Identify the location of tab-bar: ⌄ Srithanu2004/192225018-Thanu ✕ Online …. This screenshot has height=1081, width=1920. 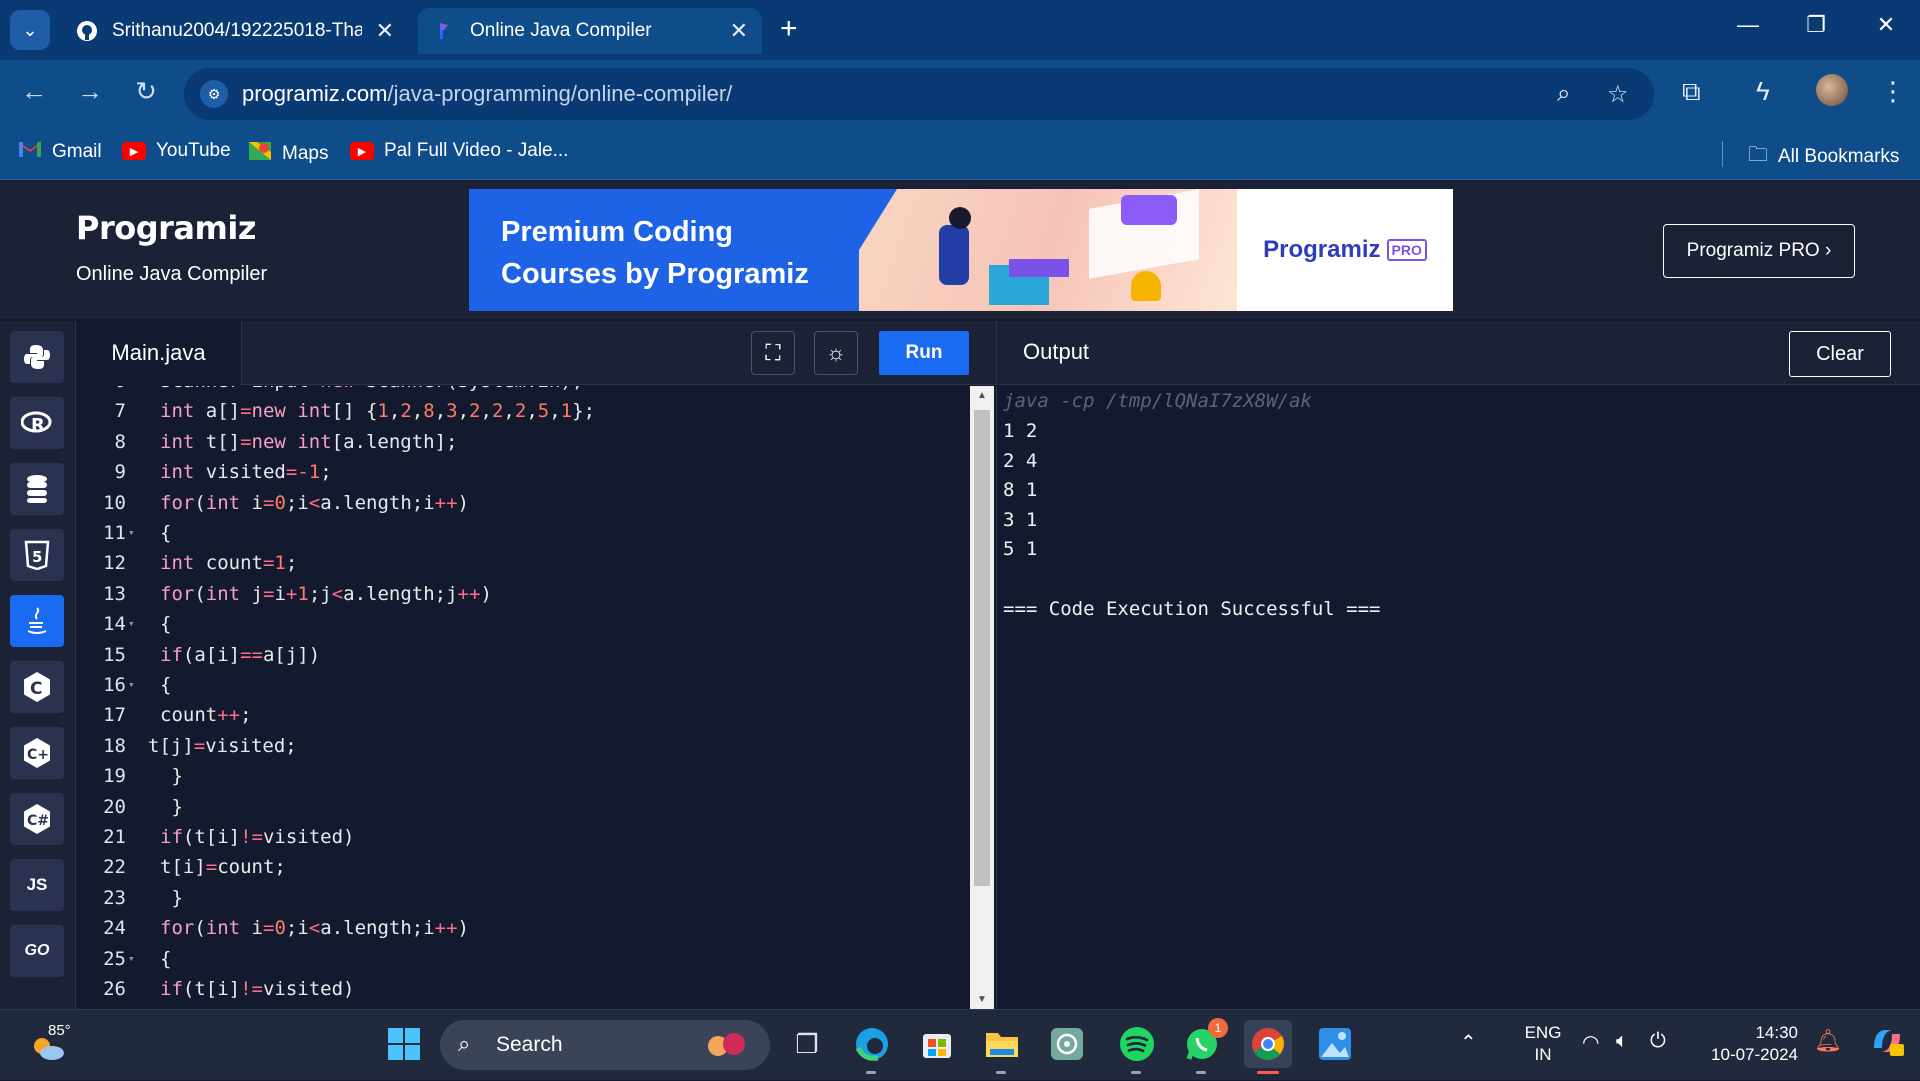
(960, 30).